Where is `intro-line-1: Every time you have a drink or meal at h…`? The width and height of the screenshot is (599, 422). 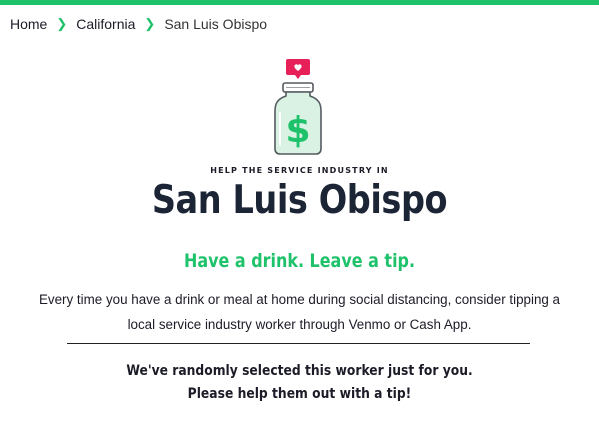
intro-line-1: Every time you have a drink or meal at h… is located at coordinates (299, 299).